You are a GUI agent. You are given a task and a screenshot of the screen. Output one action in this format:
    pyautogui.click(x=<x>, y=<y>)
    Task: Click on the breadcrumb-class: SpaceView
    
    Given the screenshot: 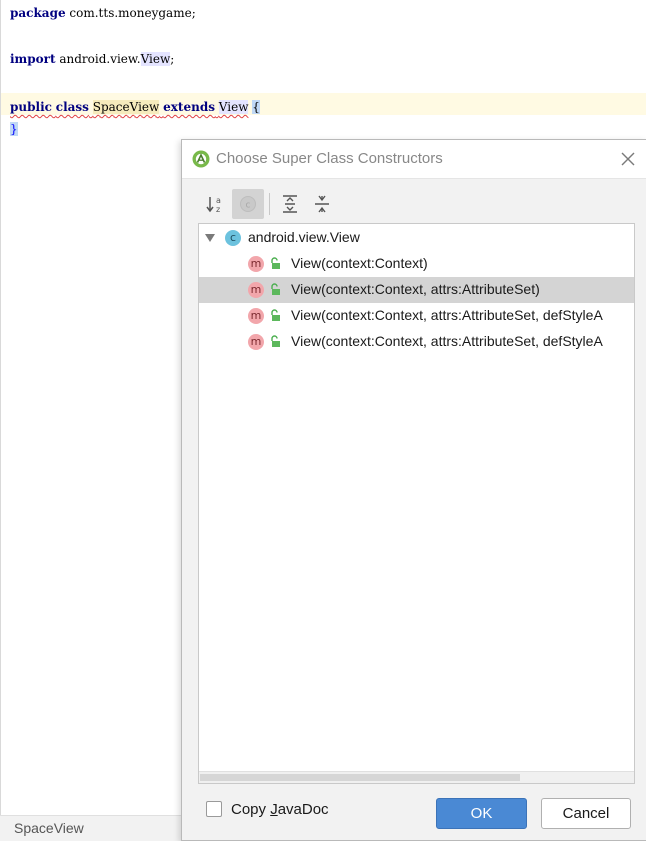 What is the action you would take?
    pyautogui.click(x=49, y=828)
    